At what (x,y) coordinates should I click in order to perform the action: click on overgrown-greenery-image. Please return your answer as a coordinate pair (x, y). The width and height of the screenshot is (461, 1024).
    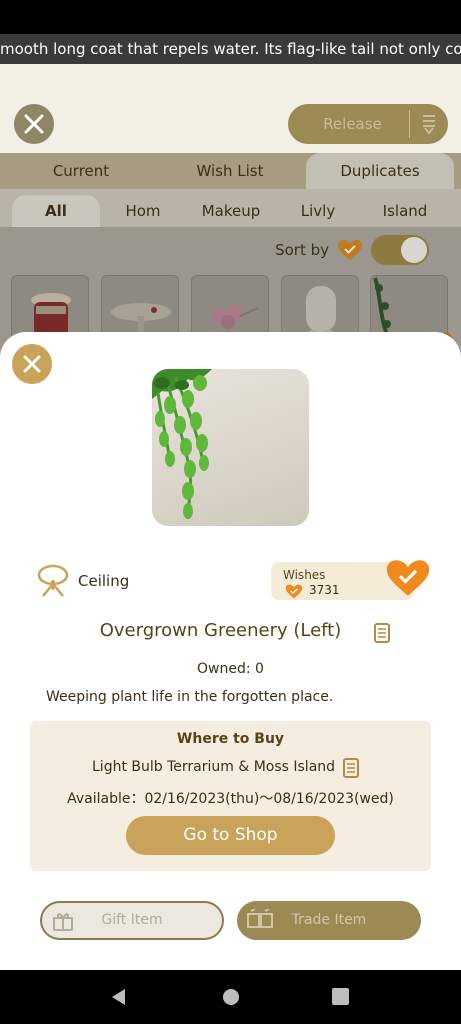
    Looking at the image, I should click on (182, 444).